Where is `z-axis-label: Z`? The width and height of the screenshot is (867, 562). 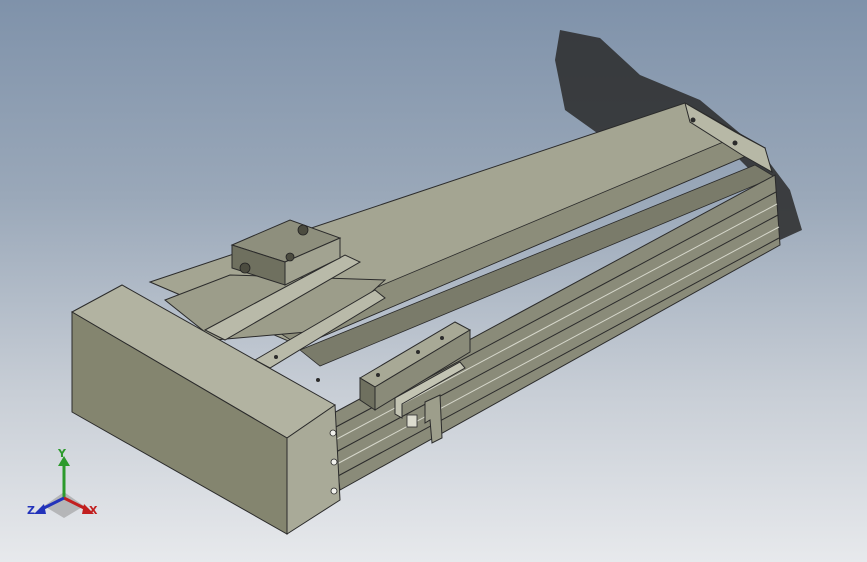
z-axis-label: Z is located at coordinates (31, 510).